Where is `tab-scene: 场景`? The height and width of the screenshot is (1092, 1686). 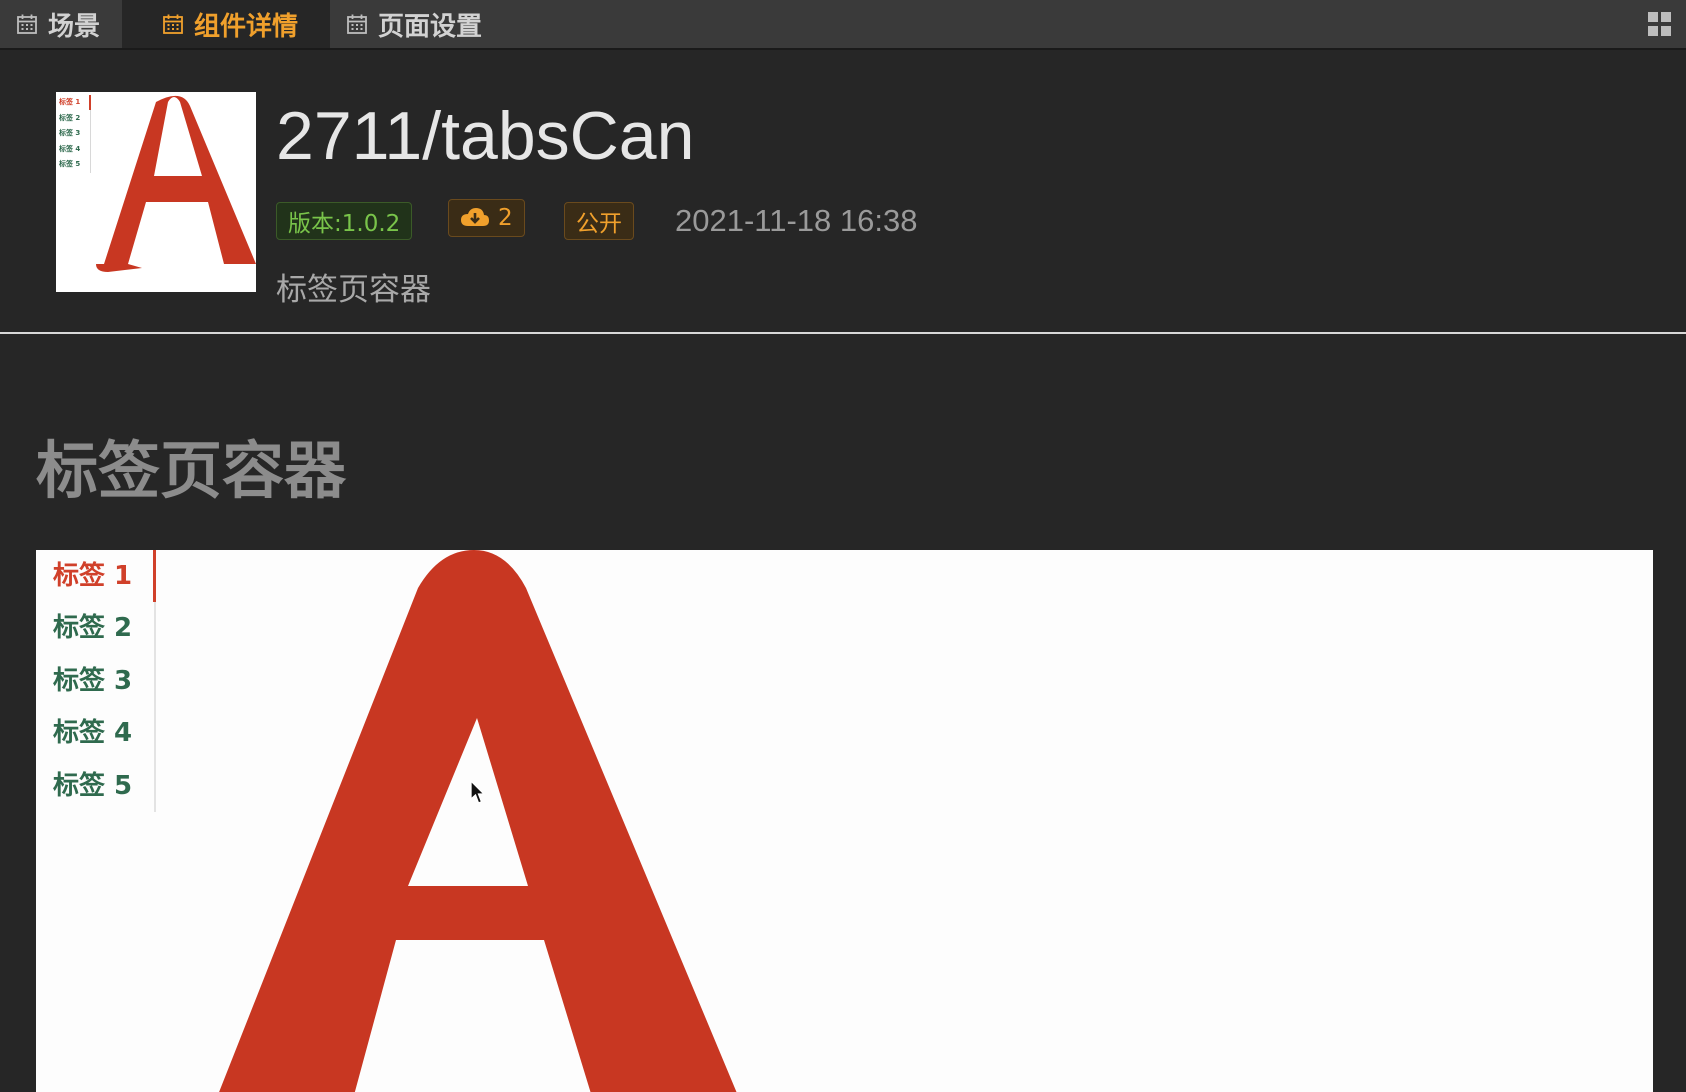 tab-scene: 场景 is located at coordinates (58, 24).